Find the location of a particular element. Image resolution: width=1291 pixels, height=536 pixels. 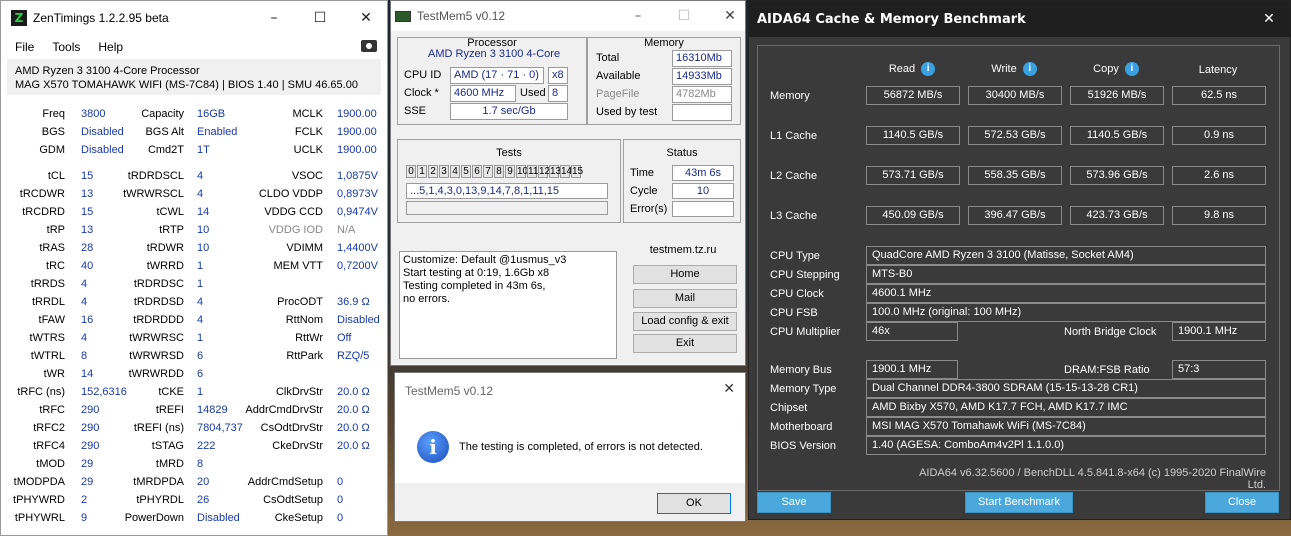

maximize-button: ☐ is located at coordinates (320, 18).